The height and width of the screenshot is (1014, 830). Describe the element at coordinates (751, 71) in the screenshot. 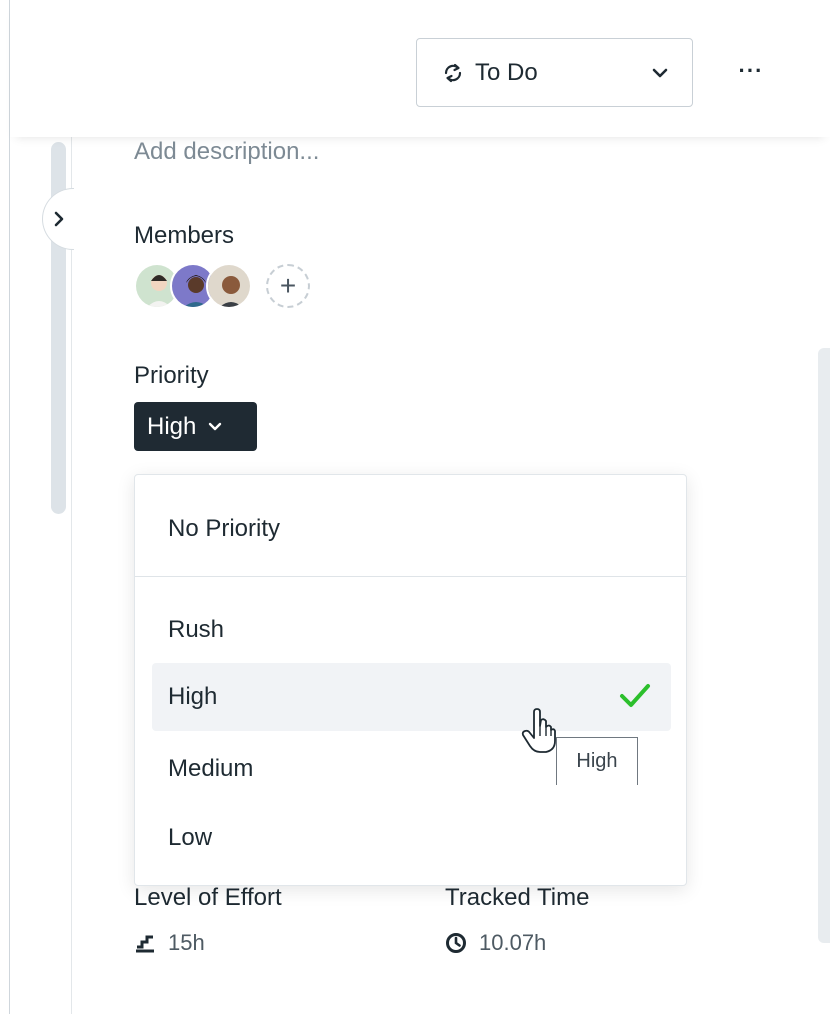

I see `more-options-button: ···` at that location.